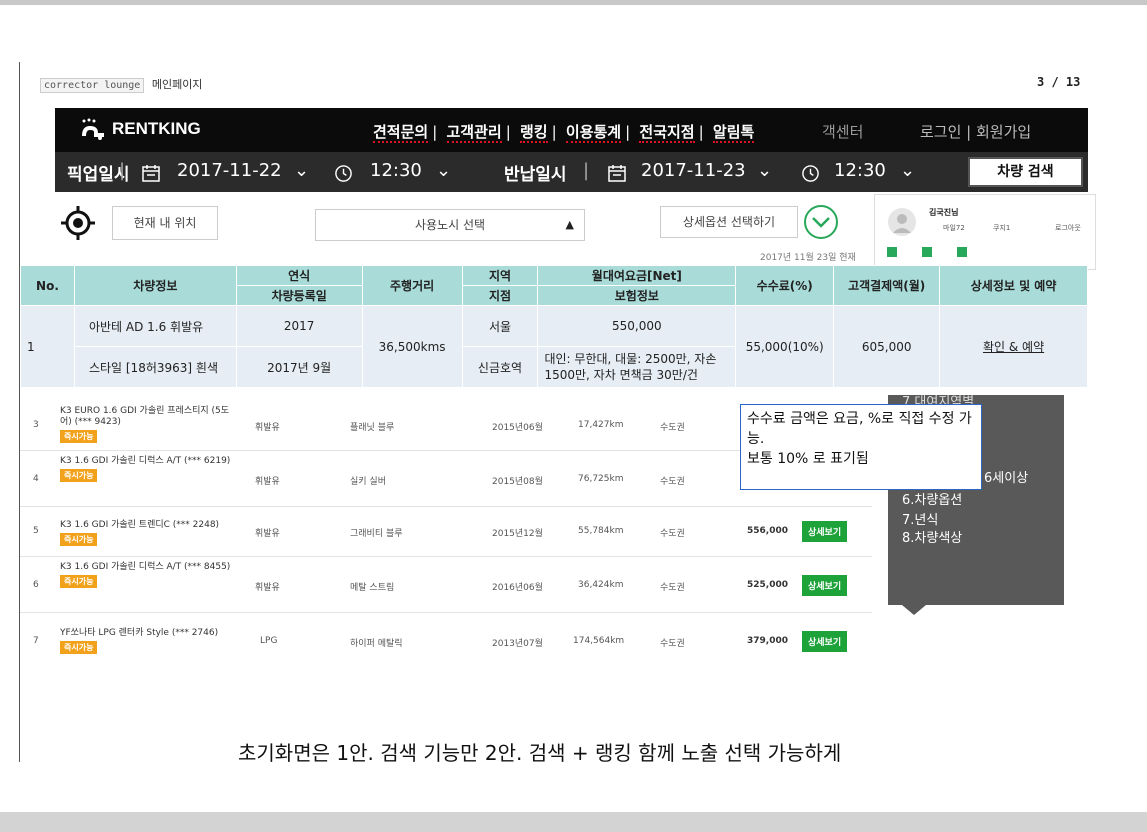  I want to click on pickup-date-chevron-icon: ⌄, so click(301, 170).